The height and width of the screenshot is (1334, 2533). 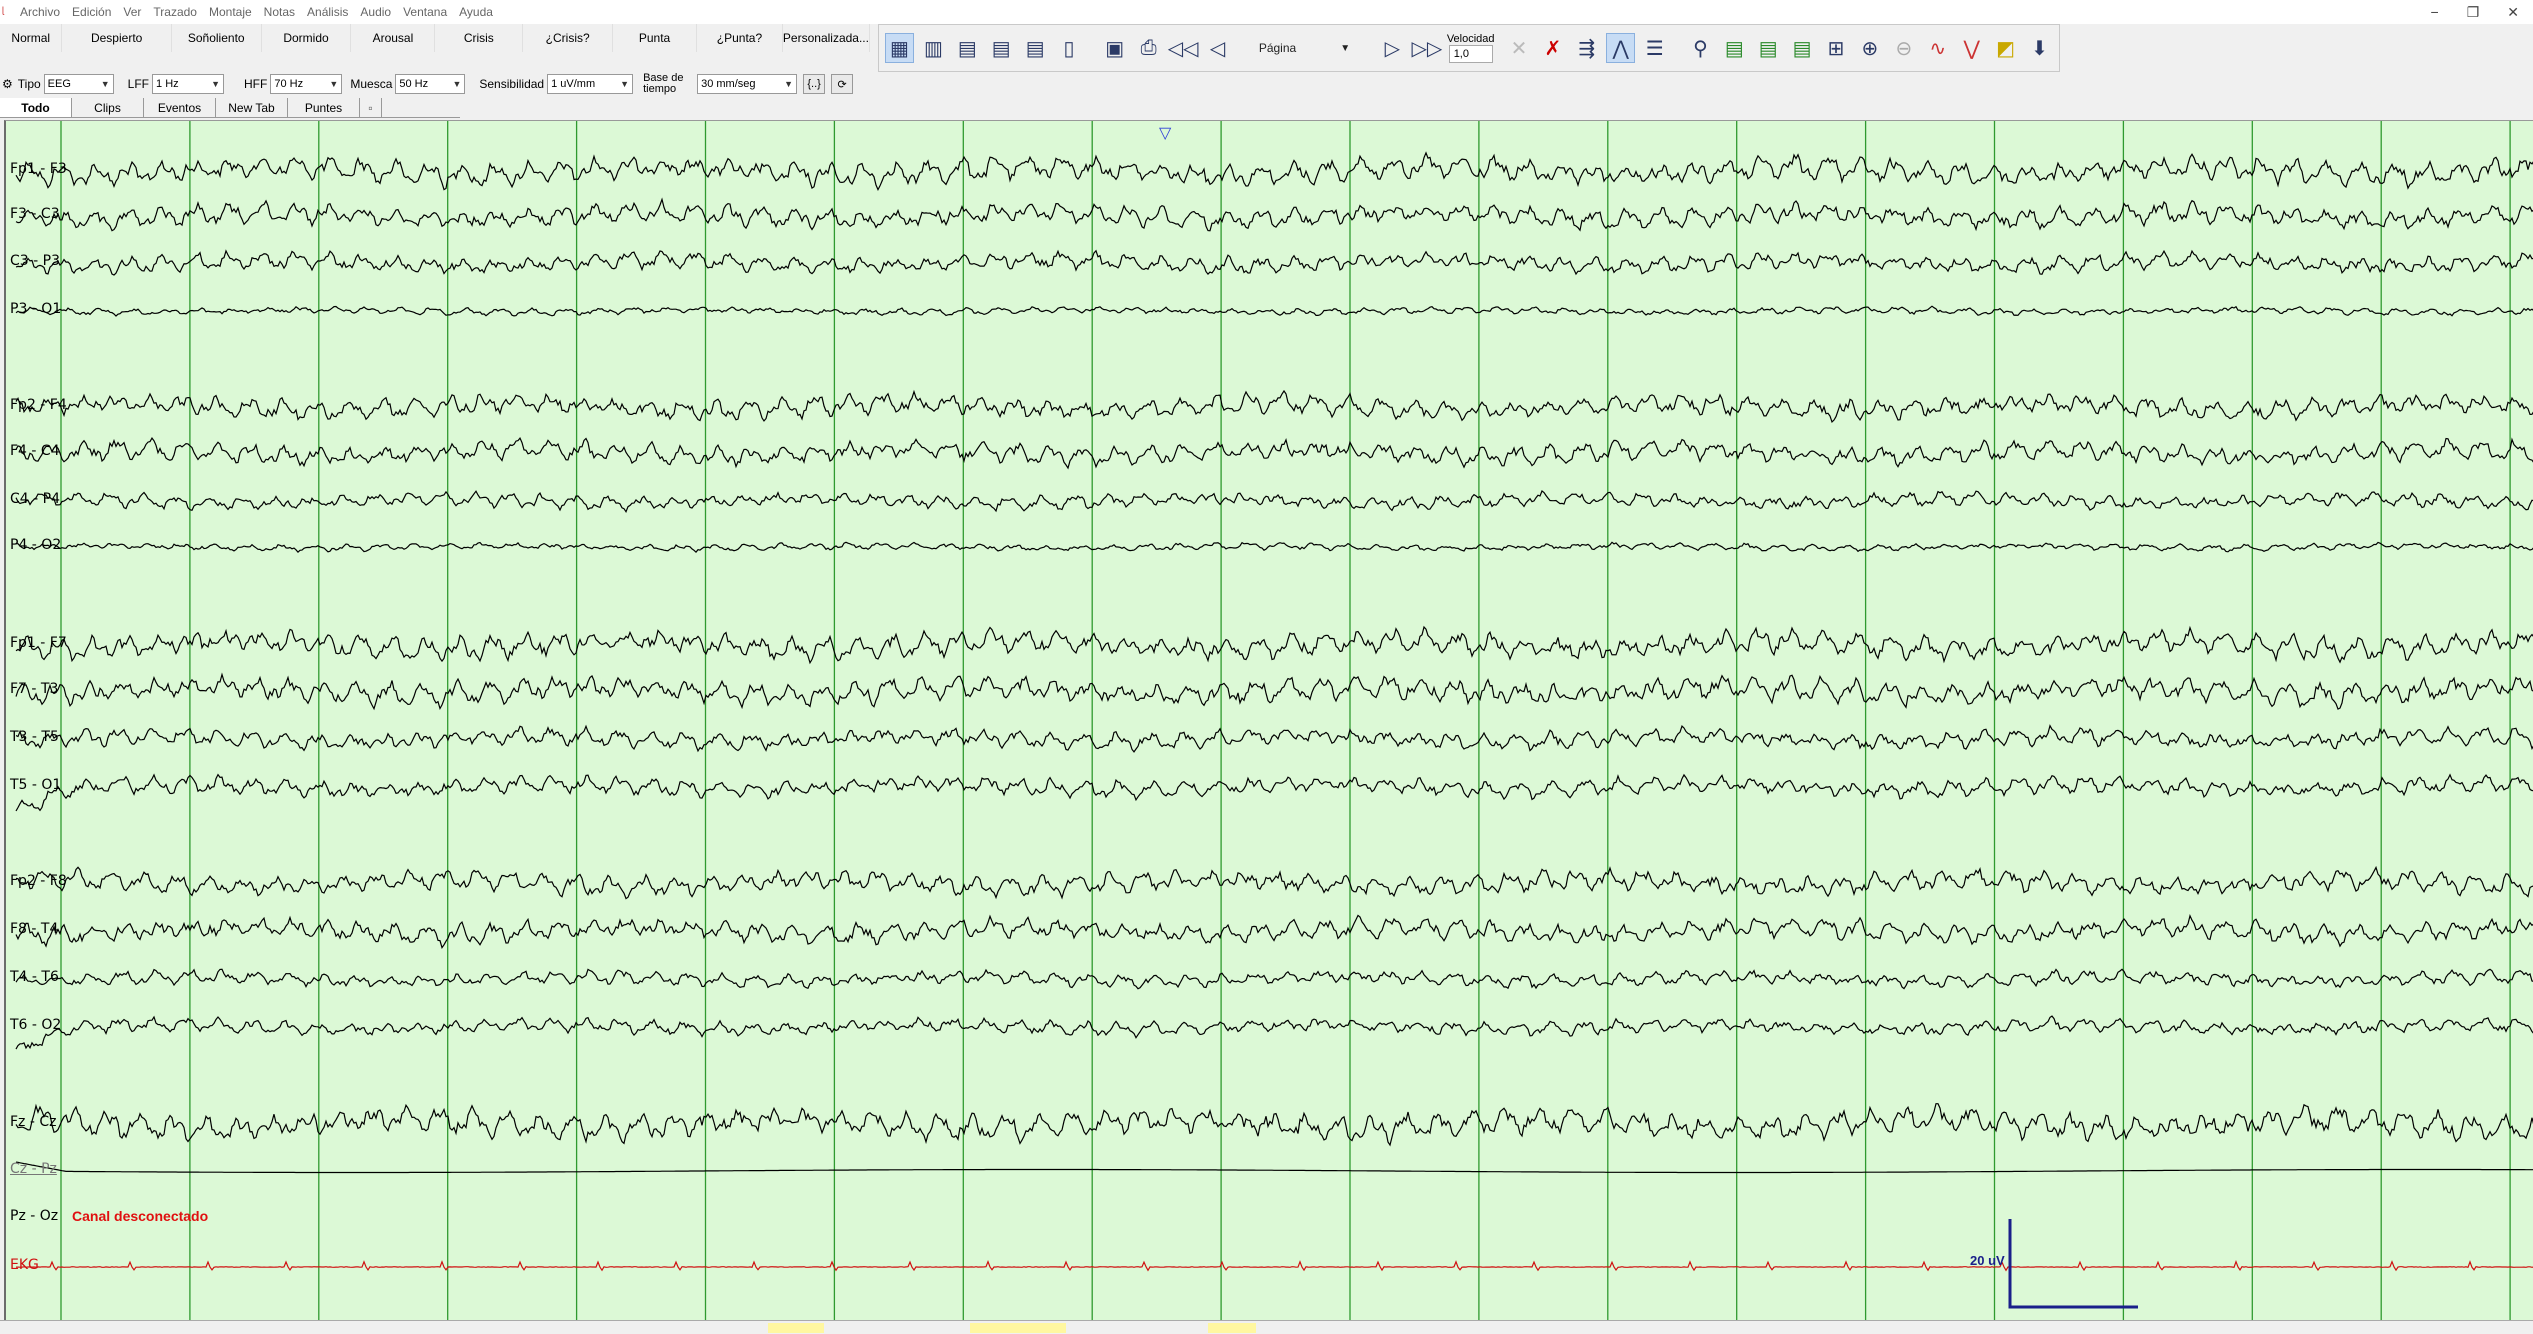 What do you see at coordinates (2005, 48) in the screenshot?
I see `annotate-icon: ◩` at bounding box center [2005, 48].